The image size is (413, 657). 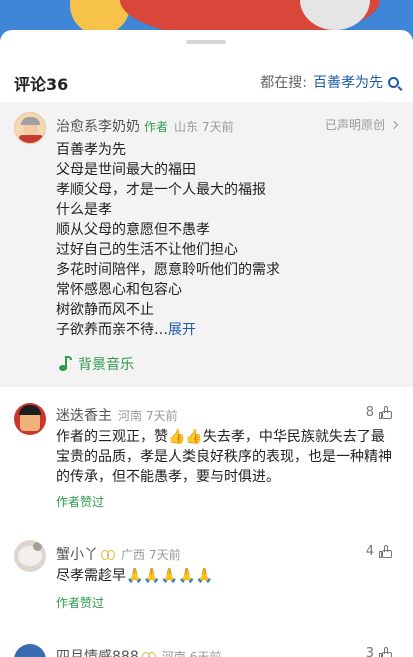 What do you see at coordinates (369, 551) in the screenshot?
I see `like-count: 4` at bounding box center [369, 551].